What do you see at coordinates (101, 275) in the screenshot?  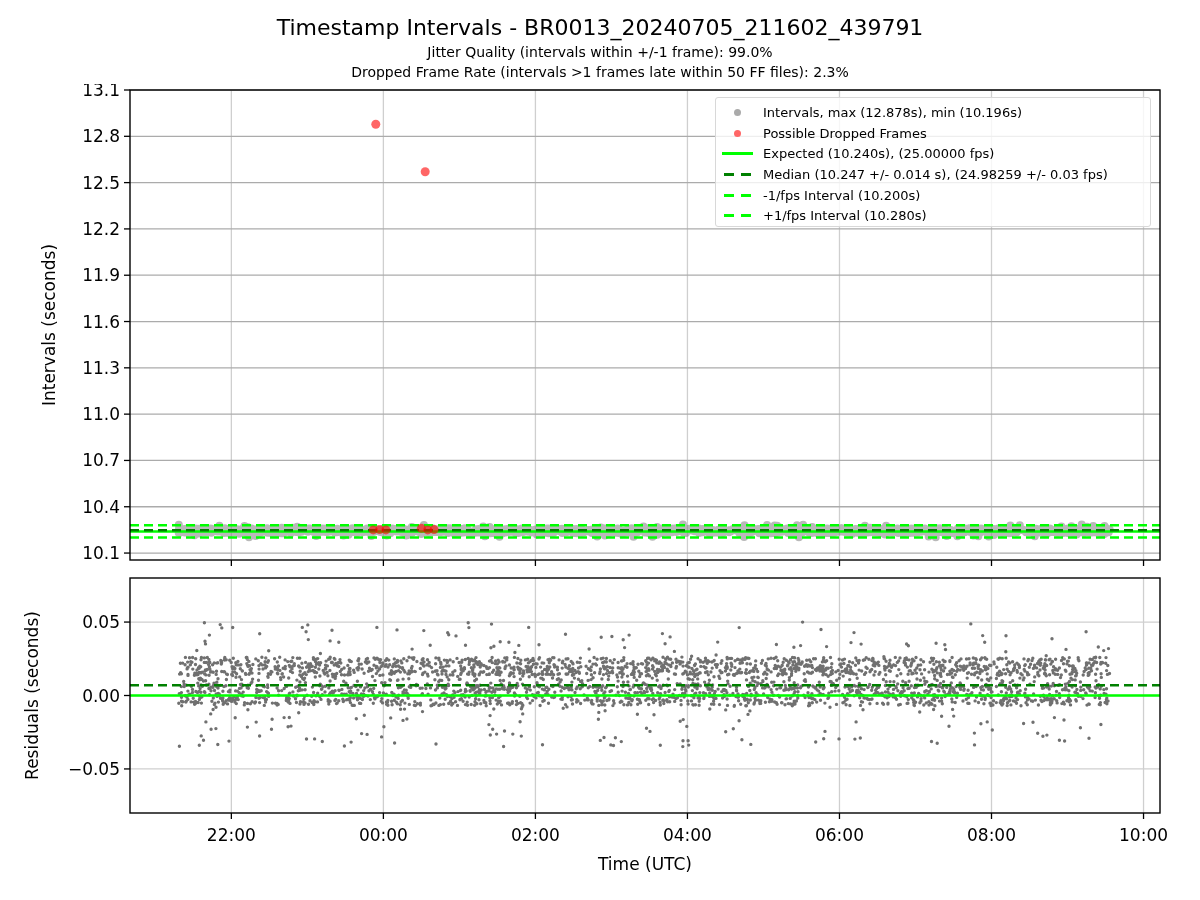 I see `tick-label: 11.9` at bounding box center [101, 275].